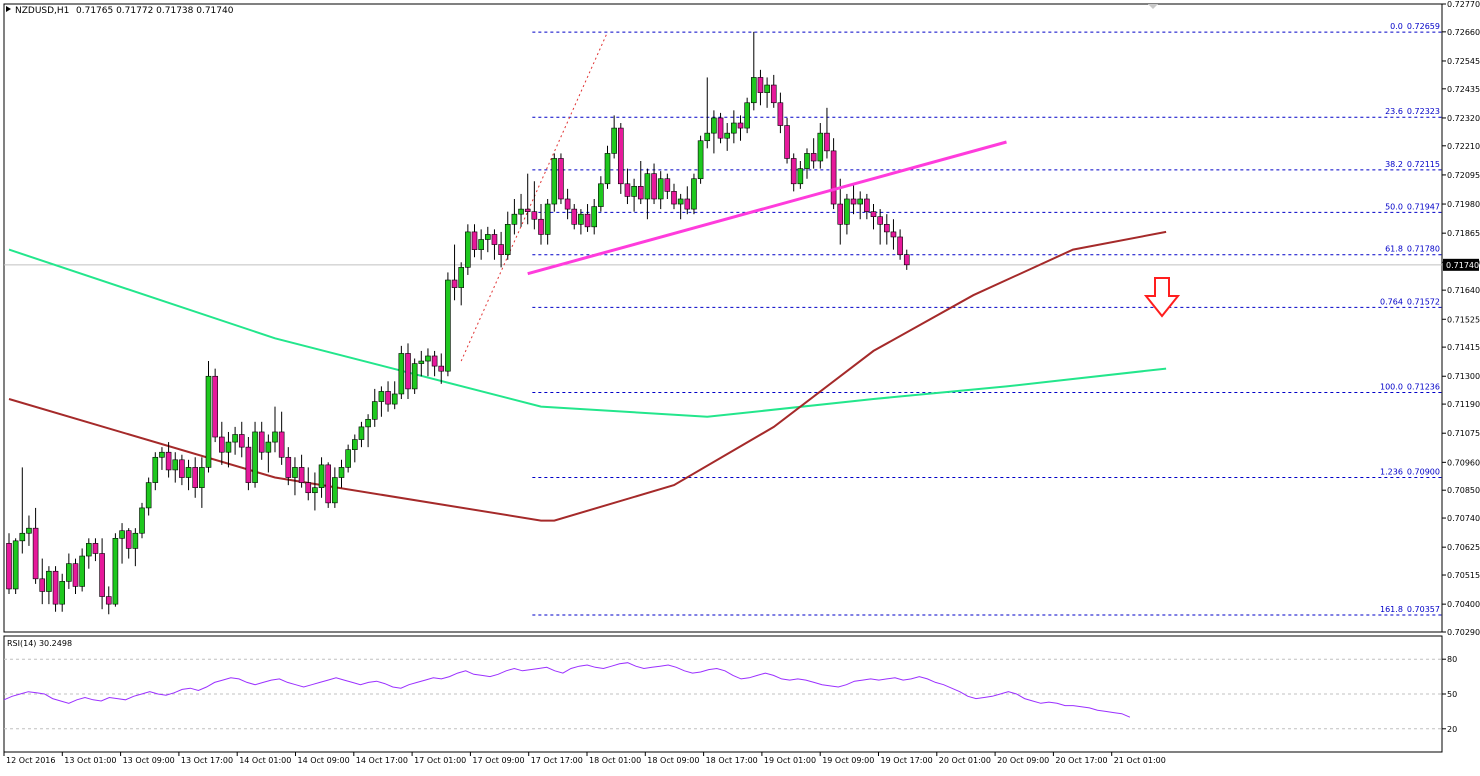  I want to click on rsi-axis: 80 50 20, so click(730, 694).